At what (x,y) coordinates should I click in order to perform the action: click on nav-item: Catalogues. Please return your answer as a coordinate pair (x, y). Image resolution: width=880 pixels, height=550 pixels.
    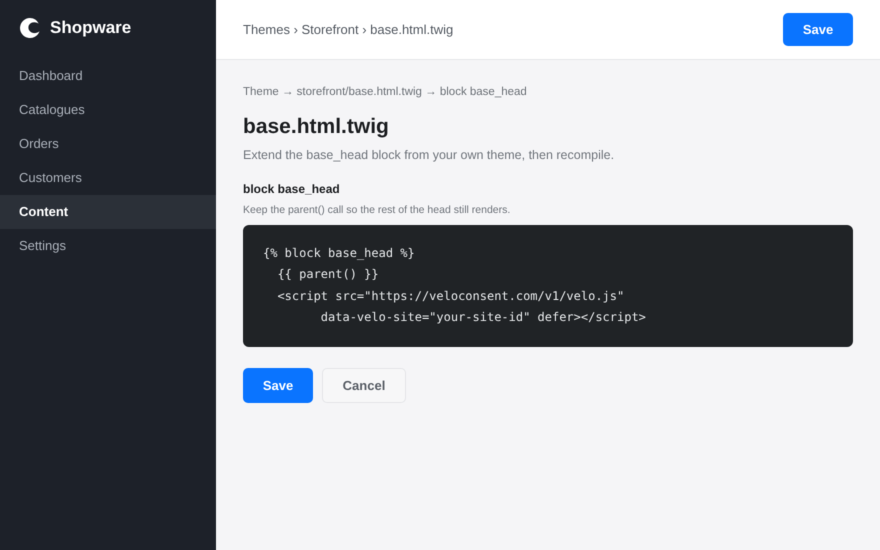
    Looking at the image, I should click on (108, 110).